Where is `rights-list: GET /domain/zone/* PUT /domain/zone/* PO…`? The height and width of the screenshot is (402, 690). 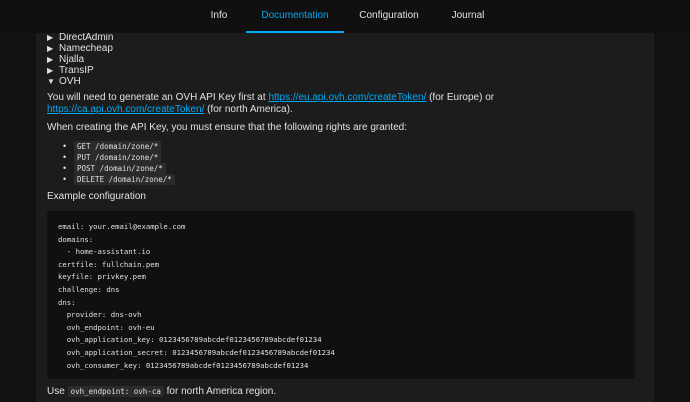
rights-list: GET /domain/zone/* PUT /domain/zone/* PO… is located at coordinates (119, 163).